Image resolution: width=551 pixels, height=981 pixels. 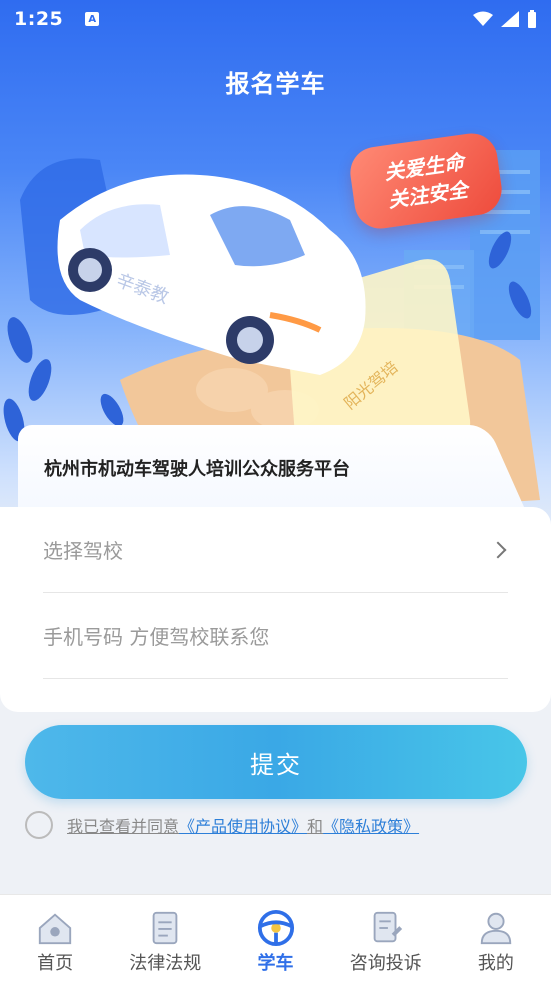 What do you see at coordinates (483, 18) in the screenshot?
I see `wifi-icon` at bounding box center [483, 18].